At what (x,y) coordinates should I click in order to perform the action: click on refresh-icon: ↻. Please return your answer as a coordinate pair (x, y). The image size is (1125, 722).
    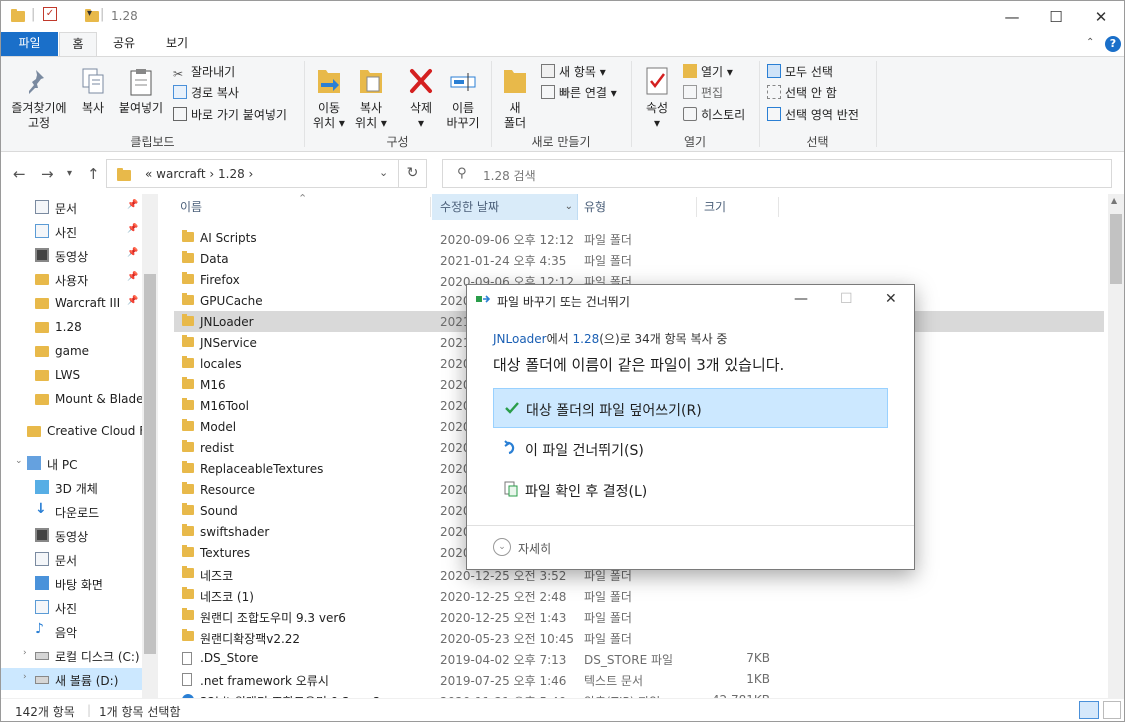
    Looking at the image, I should click on (413, 173).